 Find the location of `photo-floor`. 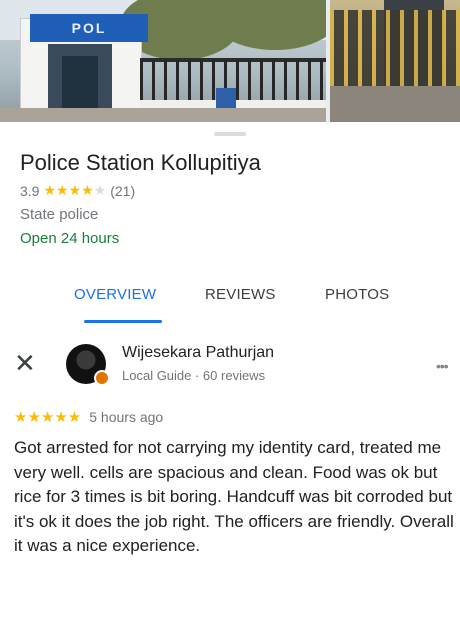

photo-floor is located at coordinates (395, 104).